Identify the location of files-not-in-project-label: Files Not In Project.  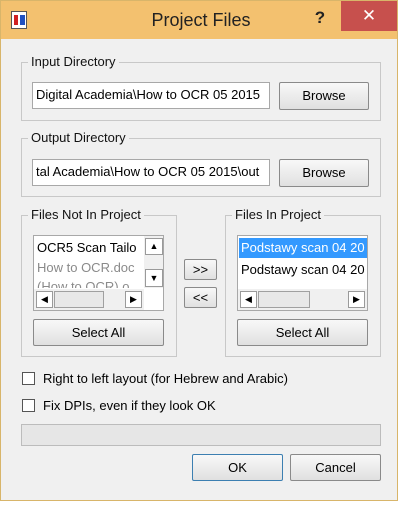
(86, 214).